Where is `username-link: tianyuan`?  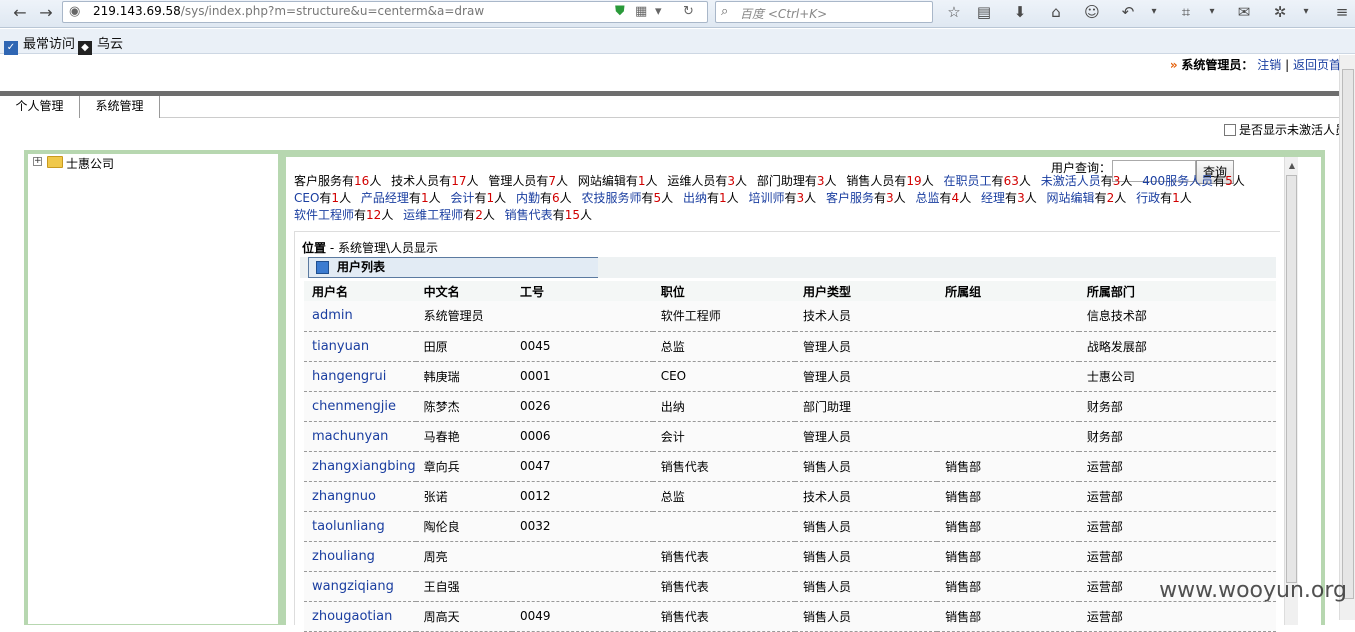 username-link: tianyuan is located at coordinates (360, 346).